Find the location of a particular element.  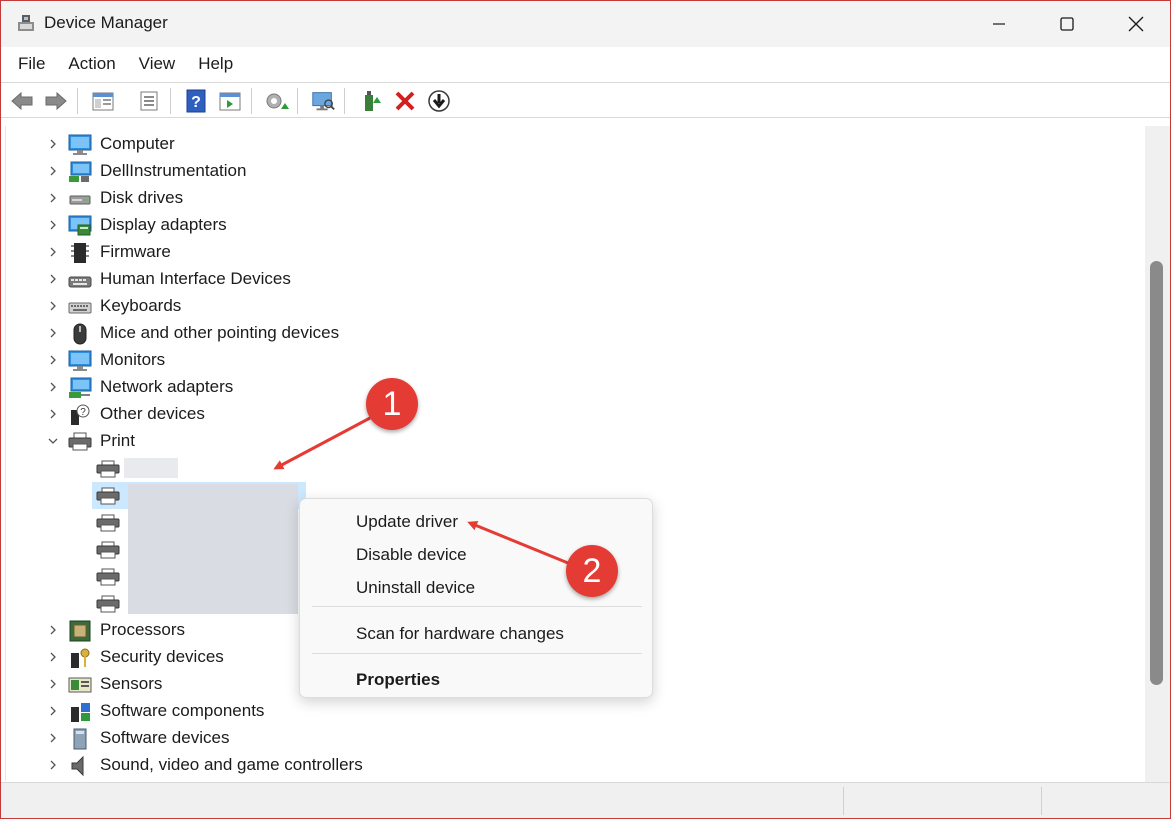

scrollbar-thumb is located at coordinates (1156, 473).